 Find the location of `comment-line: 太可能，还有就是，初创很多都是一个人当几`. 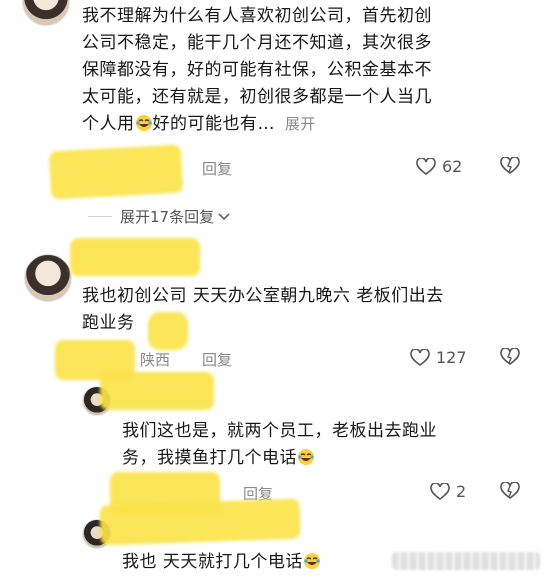

comment-line: 太可能，还有就是，初创很多都是一个人当几 is located at coordinates (257, 97).